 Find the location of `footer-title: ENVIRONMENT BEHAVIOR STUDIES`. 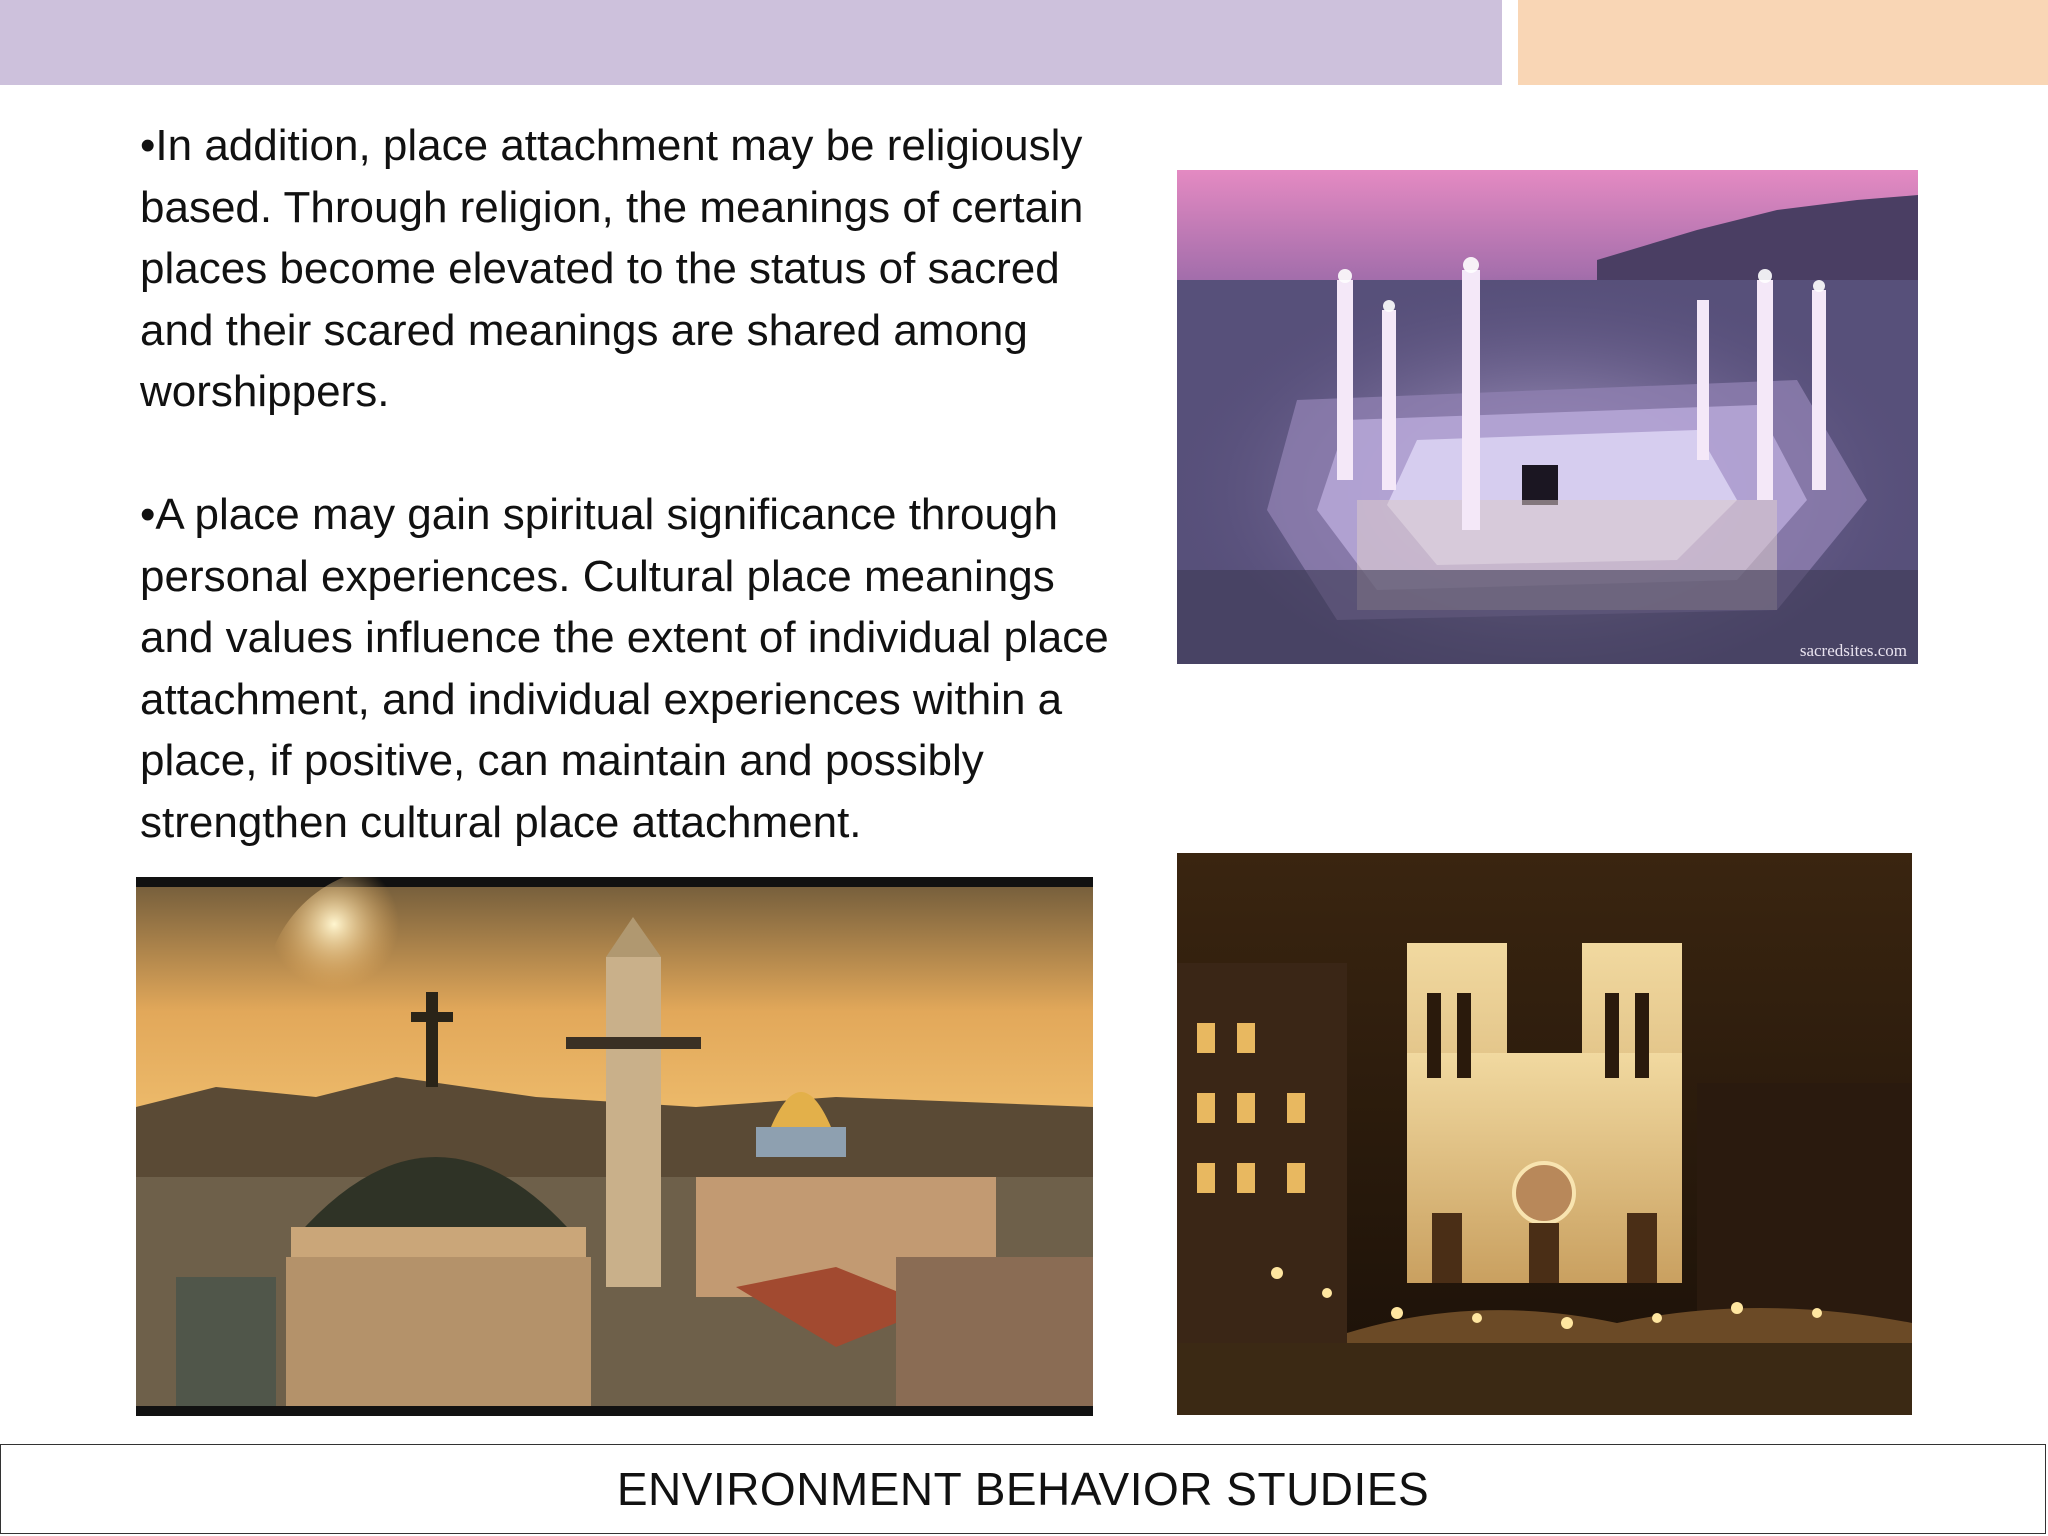

footer-title: ENVIRONMENT BEHAVIOR STUDIES is located at coordinates (1023, 1489).